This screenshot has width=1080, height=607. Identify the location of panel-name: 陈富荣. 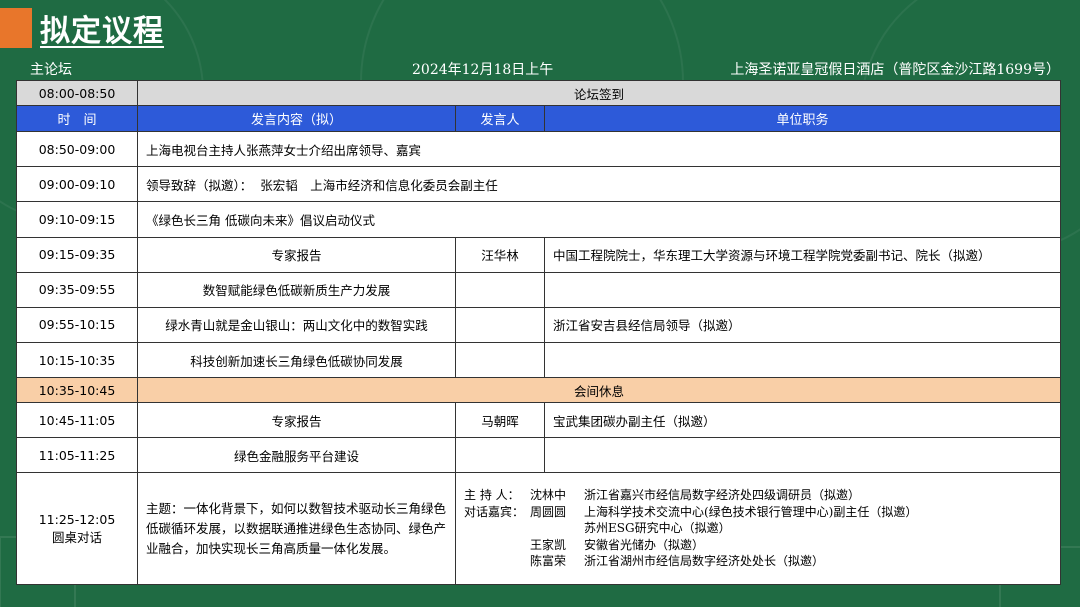
(548, 561).